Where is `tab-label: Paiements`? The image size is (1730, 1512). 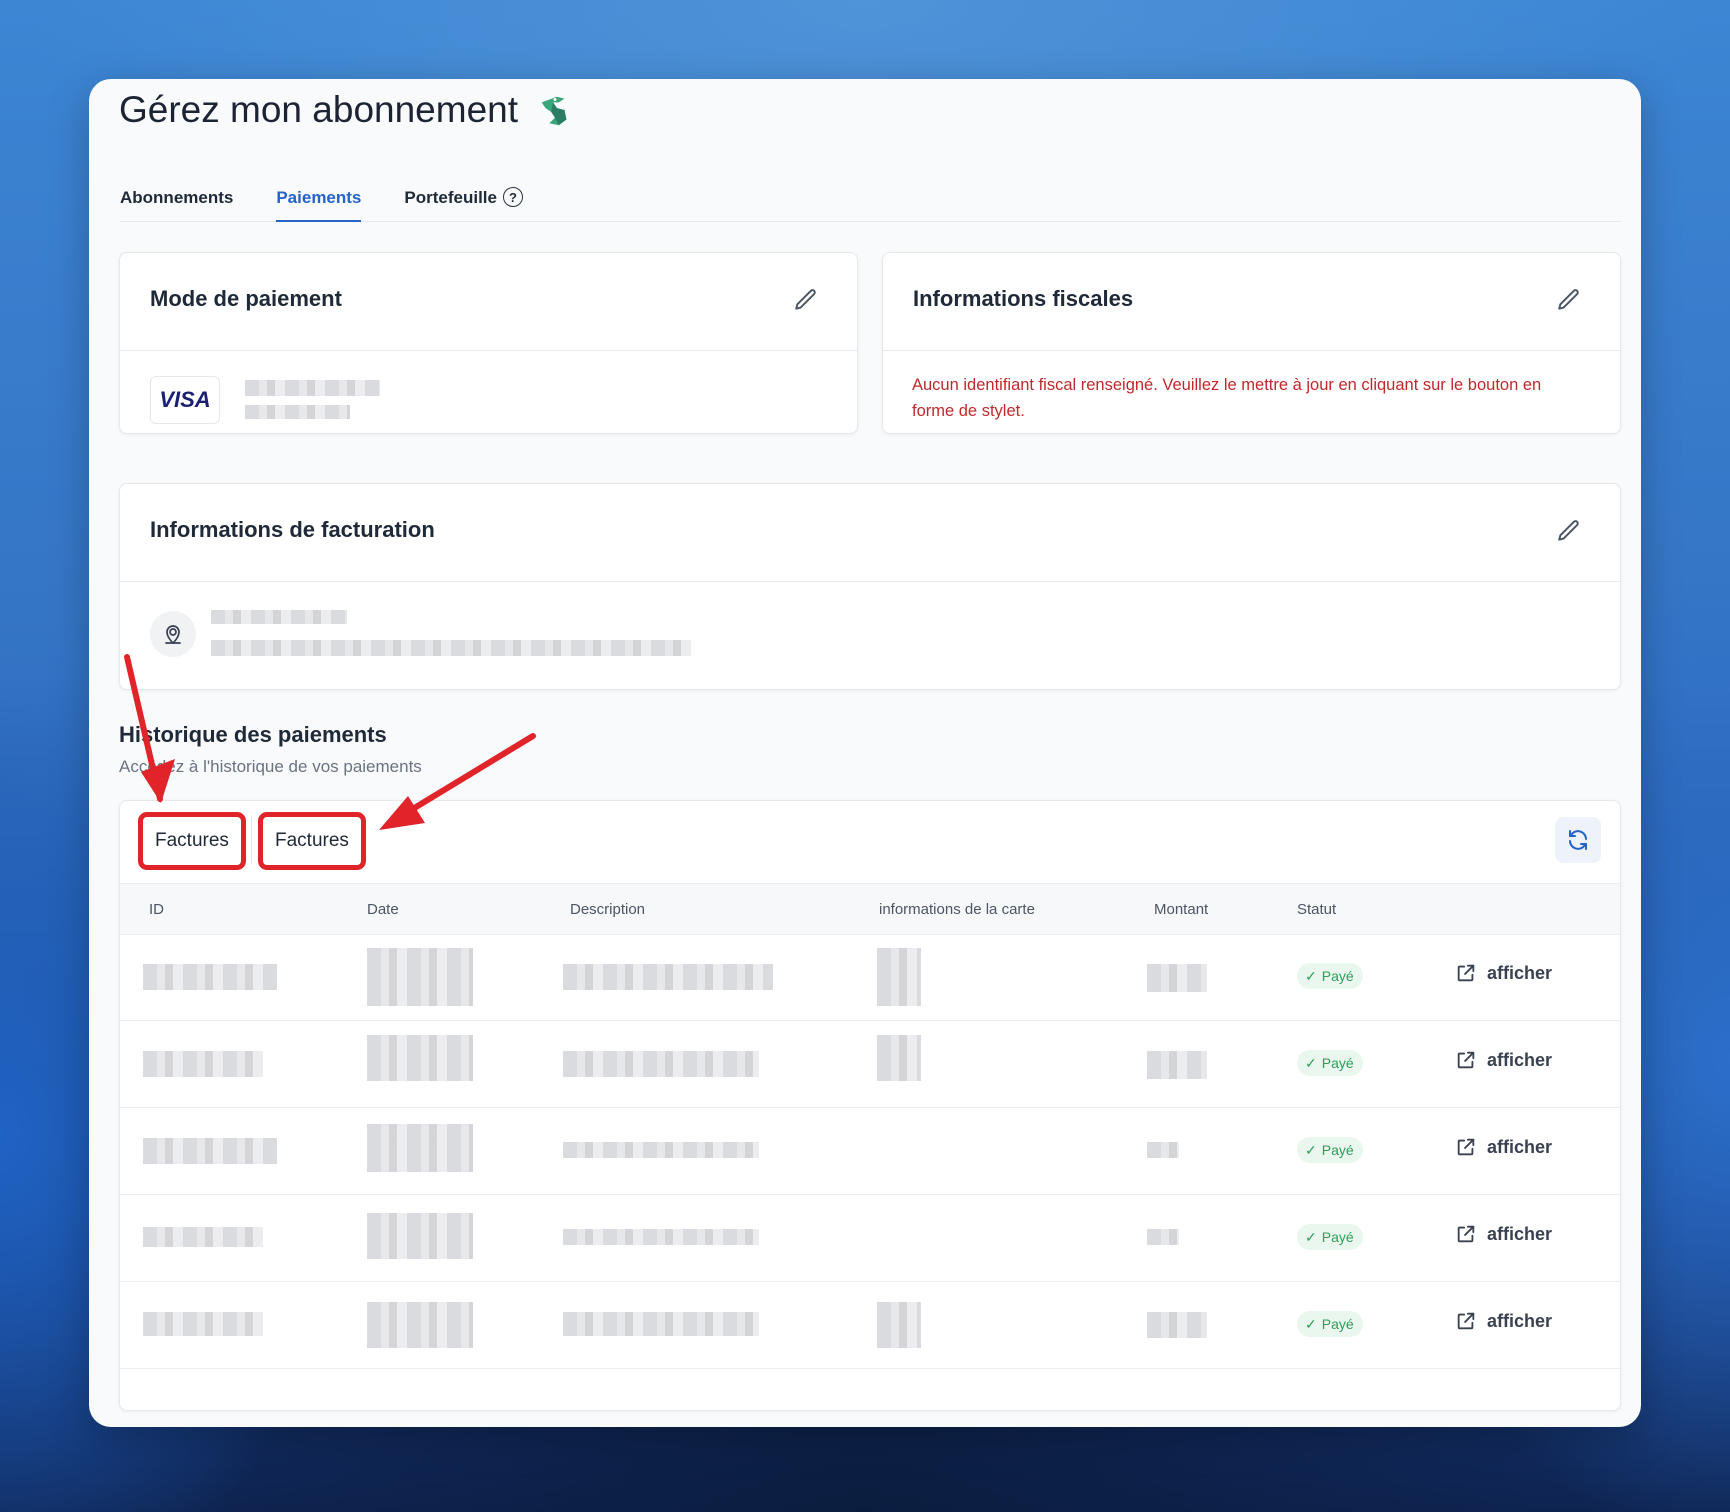
tab-label: Paiements is located at coordinates (319, 197).